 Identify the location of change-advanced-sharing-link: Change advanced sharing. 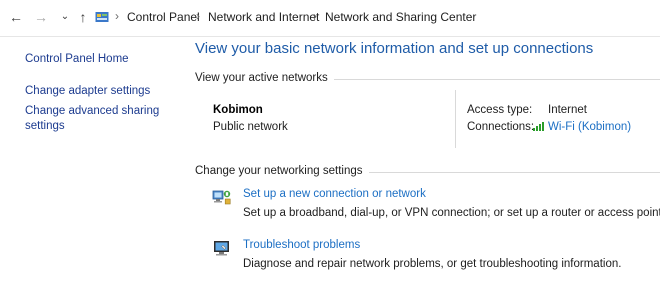
(92, 111).